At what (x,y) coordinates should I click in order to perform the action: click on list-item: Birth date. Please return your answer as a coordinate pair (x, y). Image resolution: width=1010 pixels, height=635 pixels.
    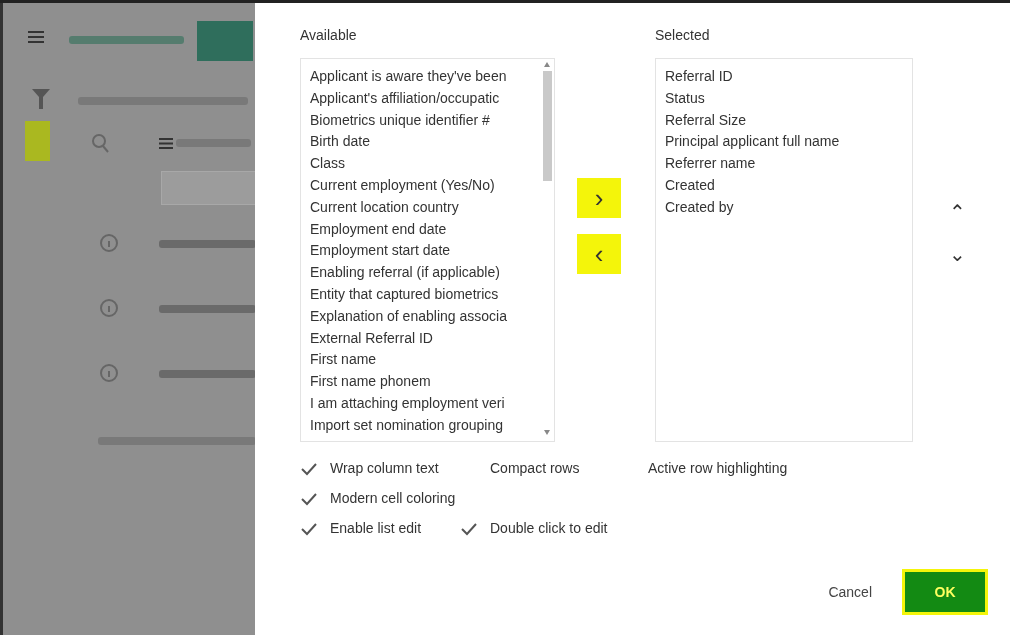
    Looking at the image, I should click on (425, 142).